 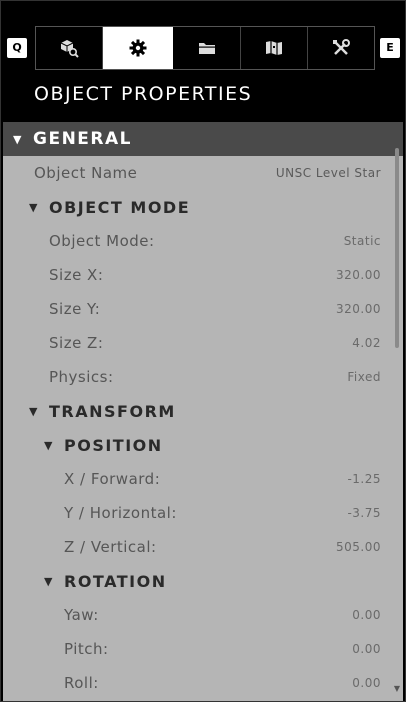 I want to click on physics-row: Physics: Fixed, so click(x=203, y=377).